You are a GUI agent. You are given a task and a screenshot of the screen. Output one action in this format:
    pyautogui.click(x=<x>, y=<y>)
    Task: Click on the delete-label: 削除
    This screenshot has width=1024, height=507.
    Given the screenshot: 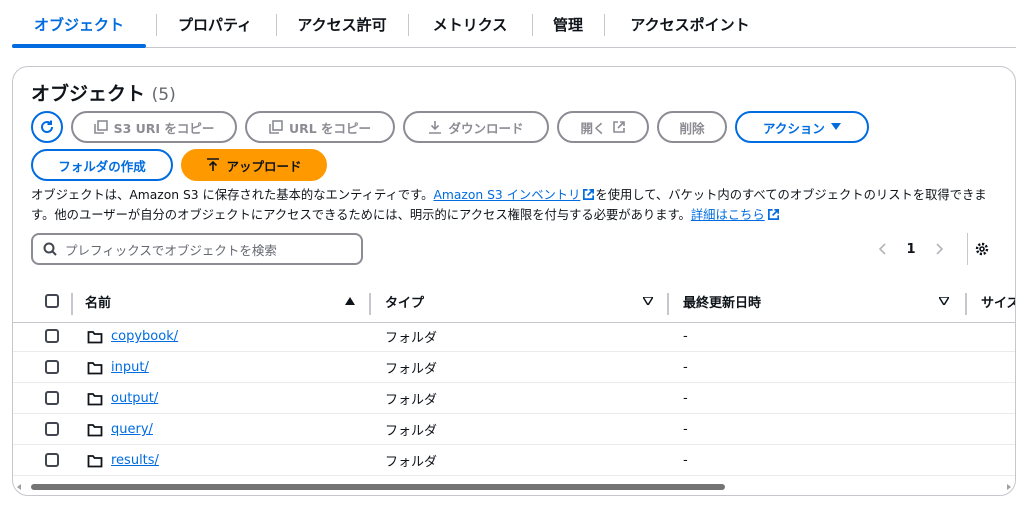 What is the action you would take?
    pyautogui.click(x=692, y=128)
    